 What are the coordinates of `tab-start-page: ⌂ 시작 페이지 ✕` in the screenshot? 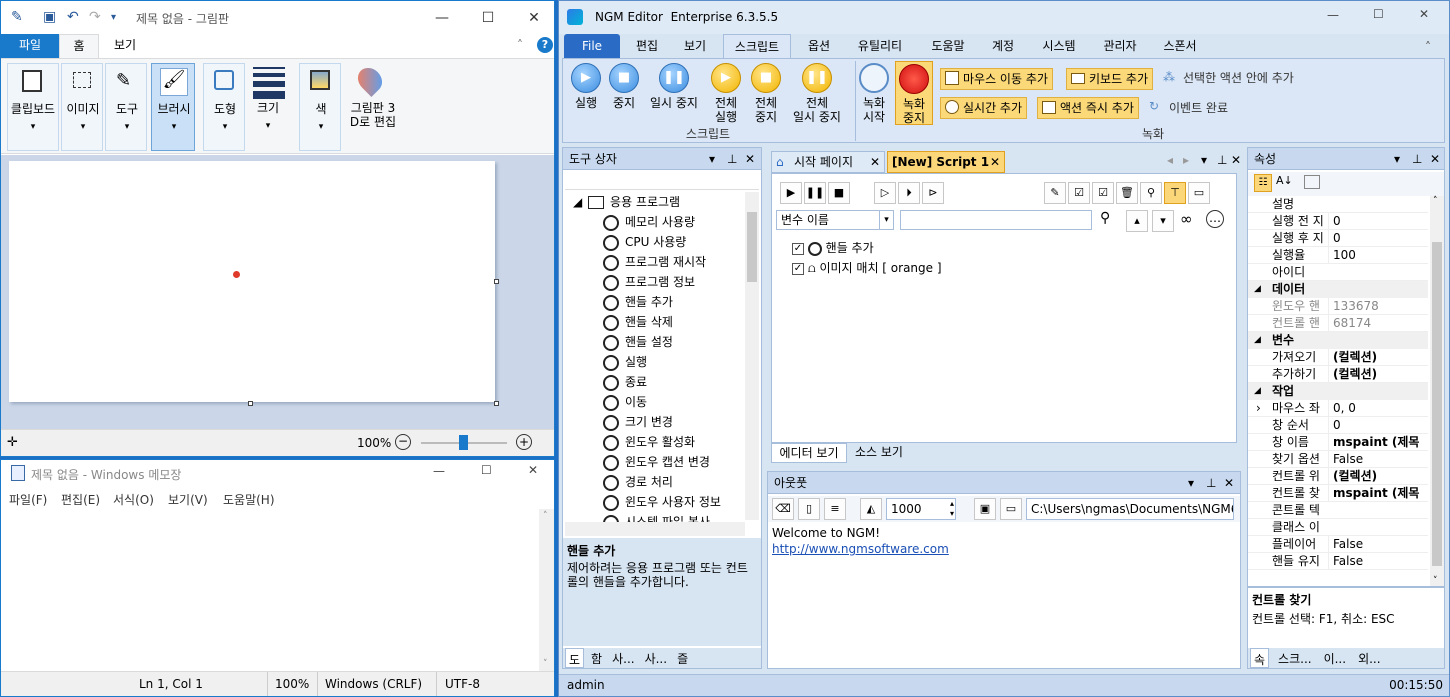 It's located at (828, 162).